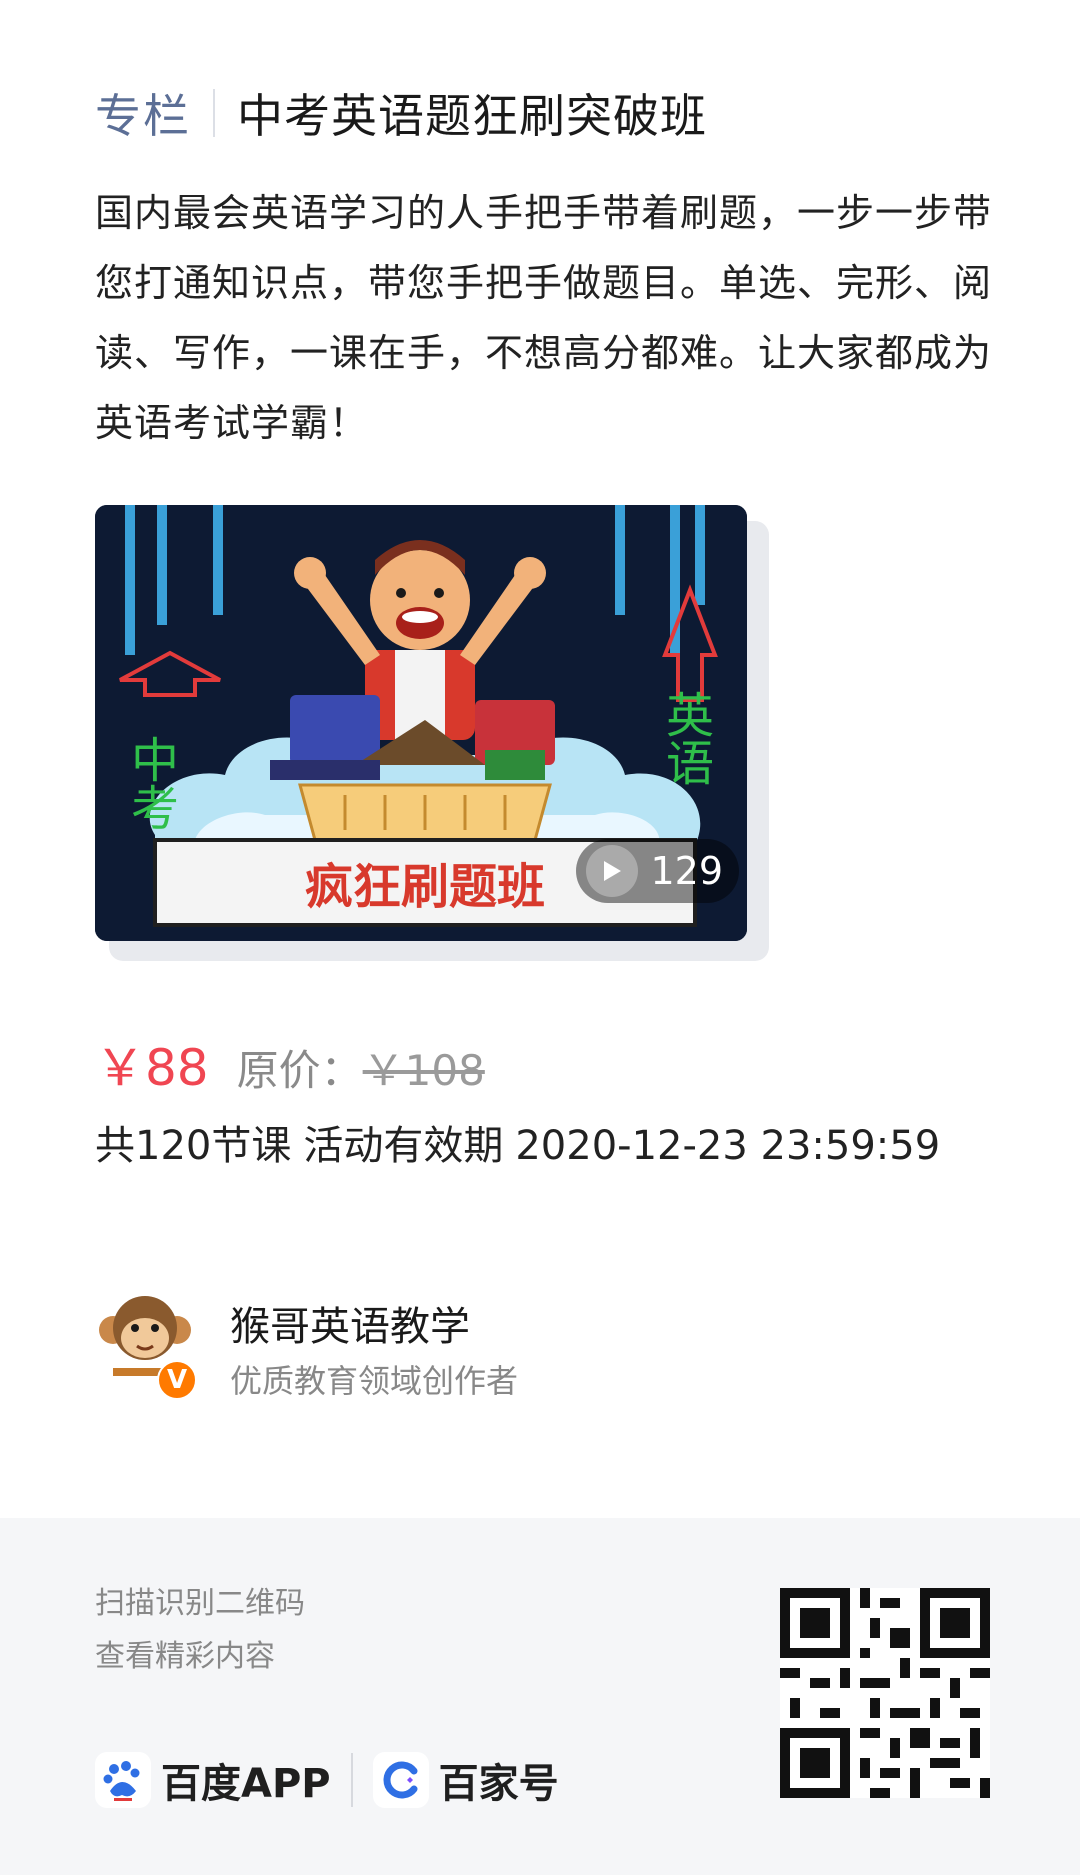 The image size is (1080, 1875). I want to click on brand-logos: 百度APP 百家号, so click(327, 1780).